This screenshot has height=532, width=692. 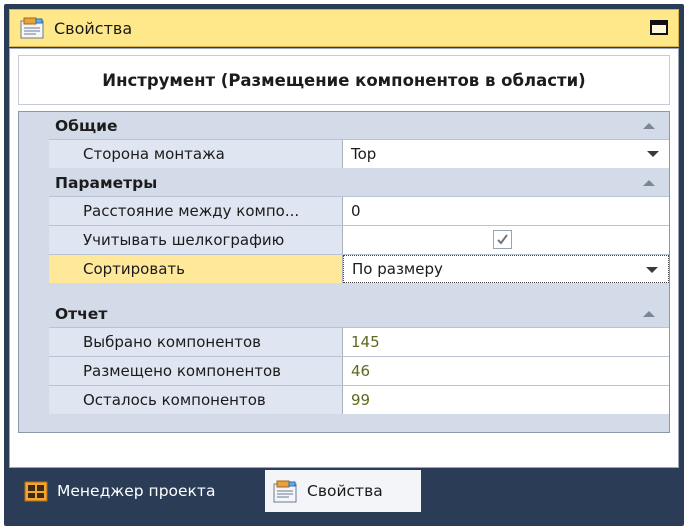 What do you see at coordinates (397, 269) in the screenshot?
I see `property-value: По размеру` at bounding box center [397, 269].